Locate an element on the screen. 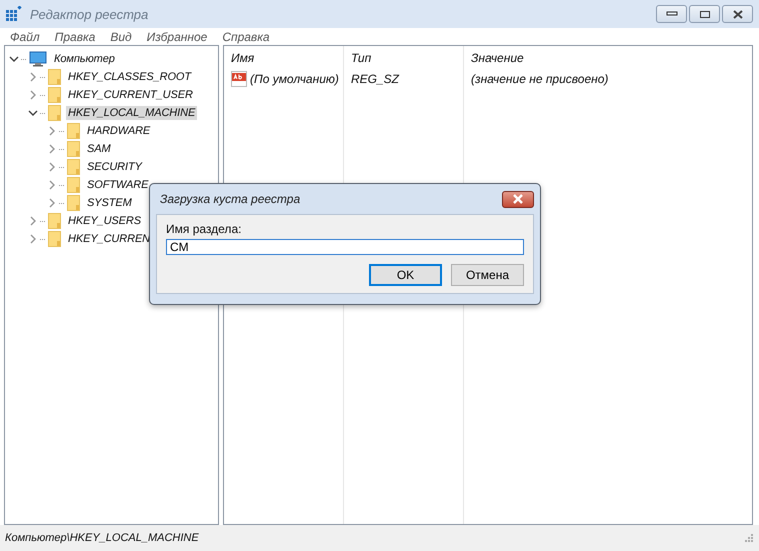 The height and width of the screenshot is (551, 759). tree-item: Компьютер is located at coordinates (84, 59).